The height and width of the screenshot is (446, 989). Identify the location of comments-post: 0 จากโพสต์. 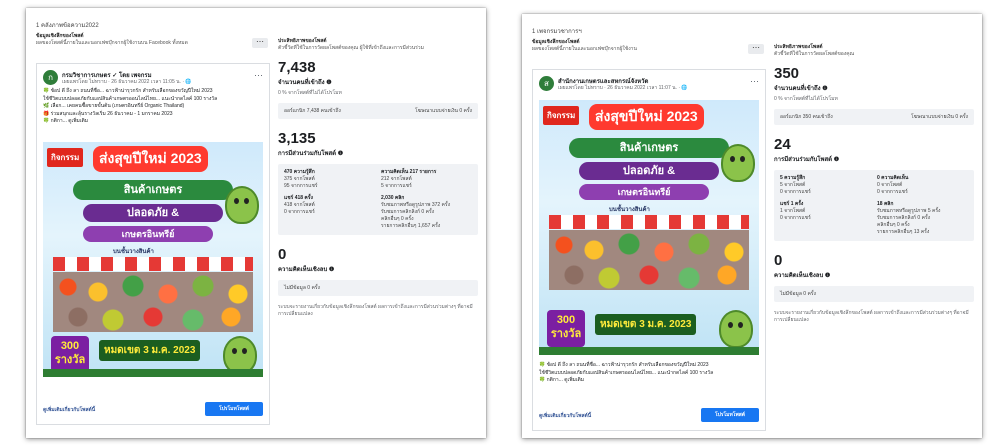
(890, 185).